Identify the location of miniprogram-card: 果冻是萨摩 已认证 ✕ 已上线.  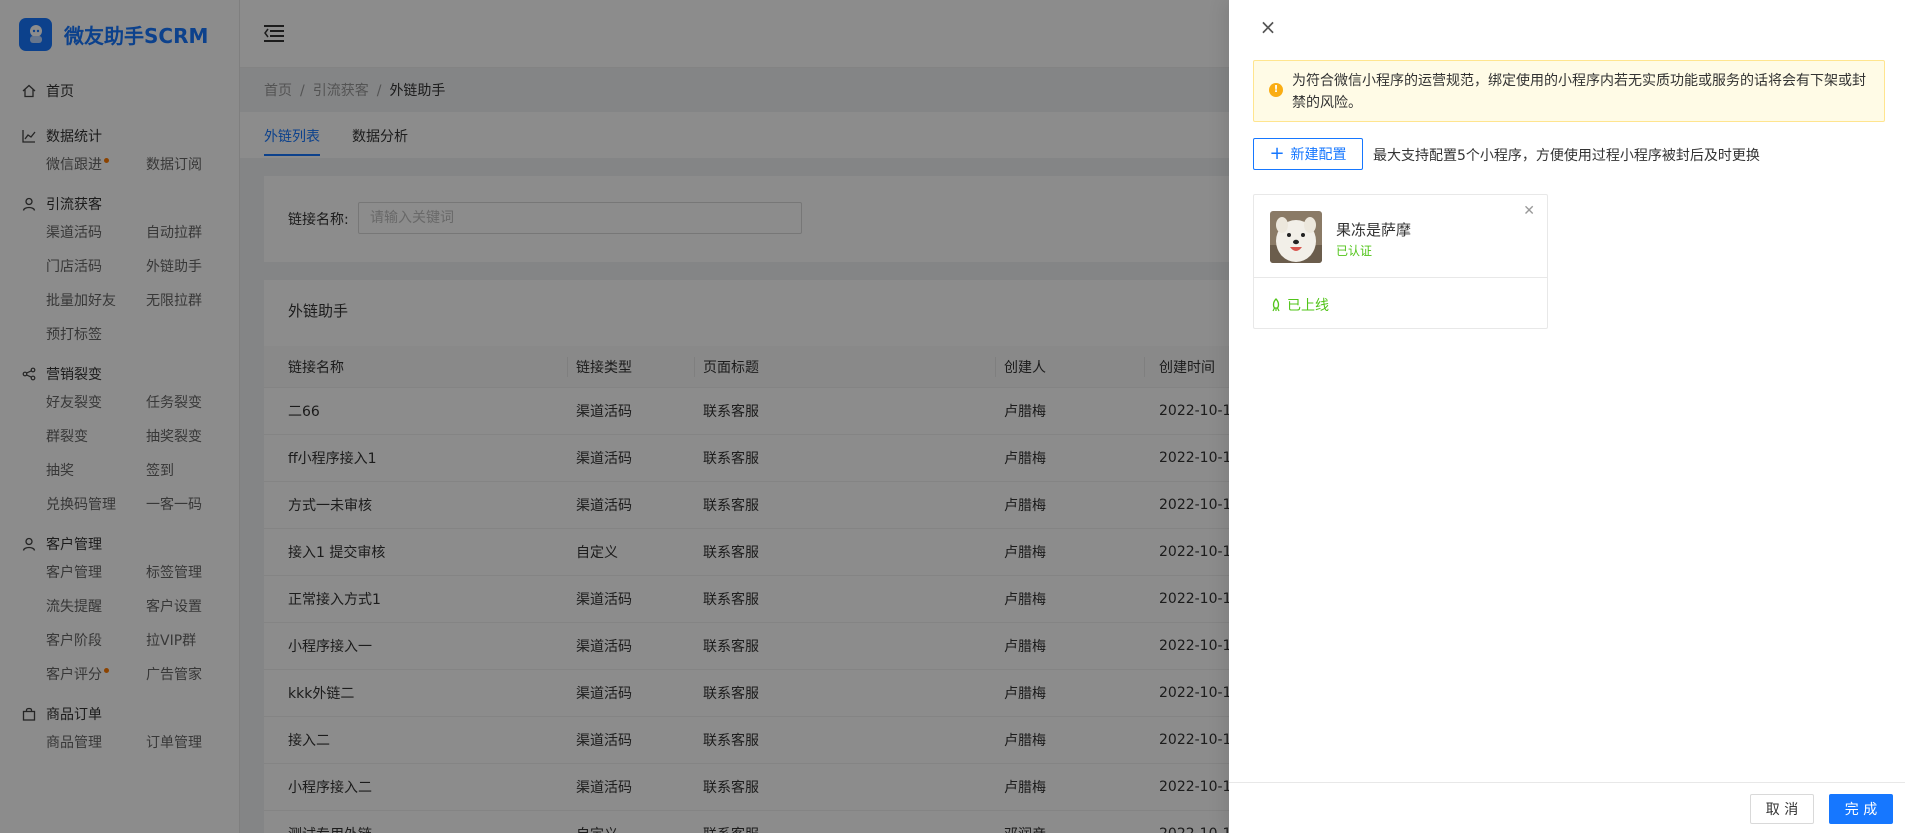
(1400, 261).